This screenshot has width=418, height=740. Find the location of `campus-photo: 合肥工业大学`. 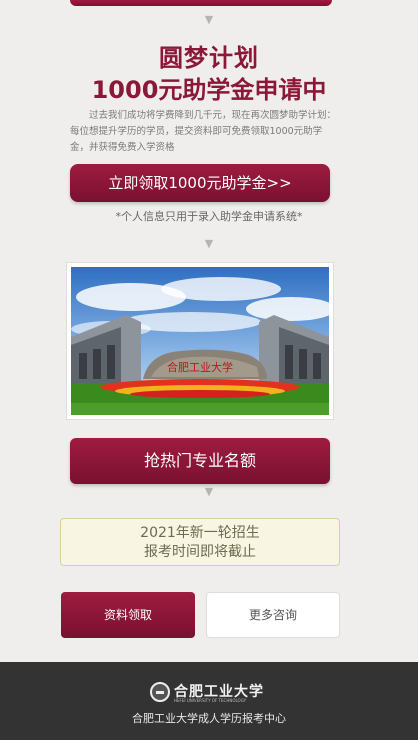

campus-photo: 合肥工业大学 is located at coordinates (200, 341).